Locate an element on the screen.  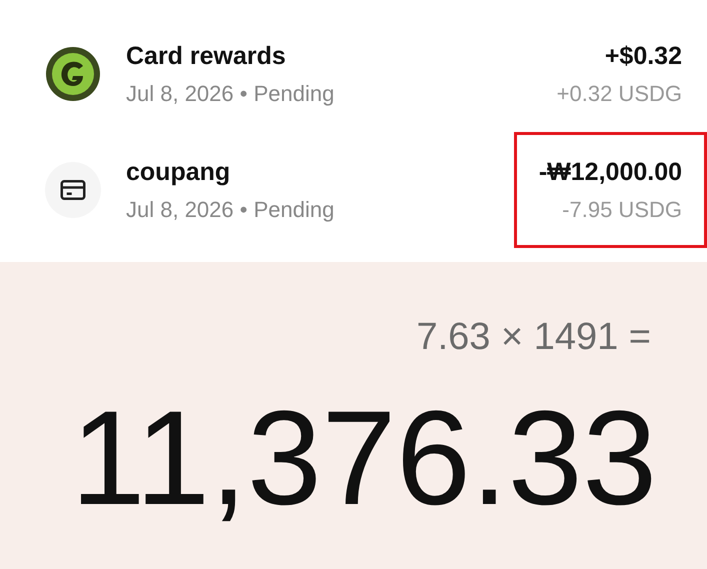
amount: -₩12,000.00 is located at coordinates (610, 172).